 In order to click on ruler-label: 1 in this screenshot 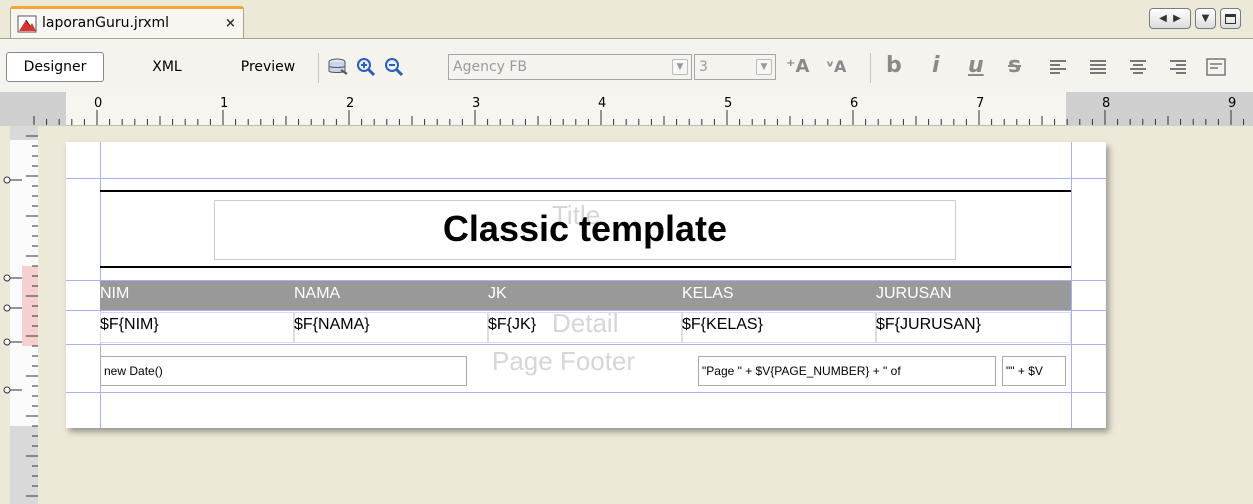, I will do `click(224, 103)`.